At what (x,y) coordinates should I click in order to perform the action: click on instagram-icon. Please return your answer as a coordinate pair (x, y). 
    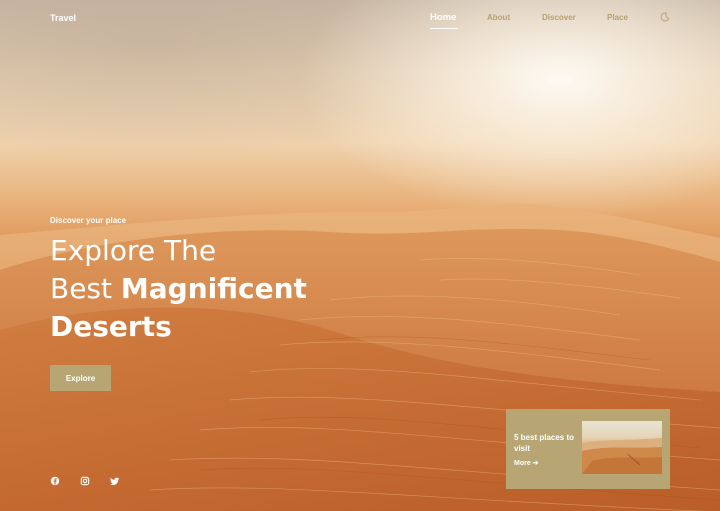
    Looking at the image, I should click on (85, 481).